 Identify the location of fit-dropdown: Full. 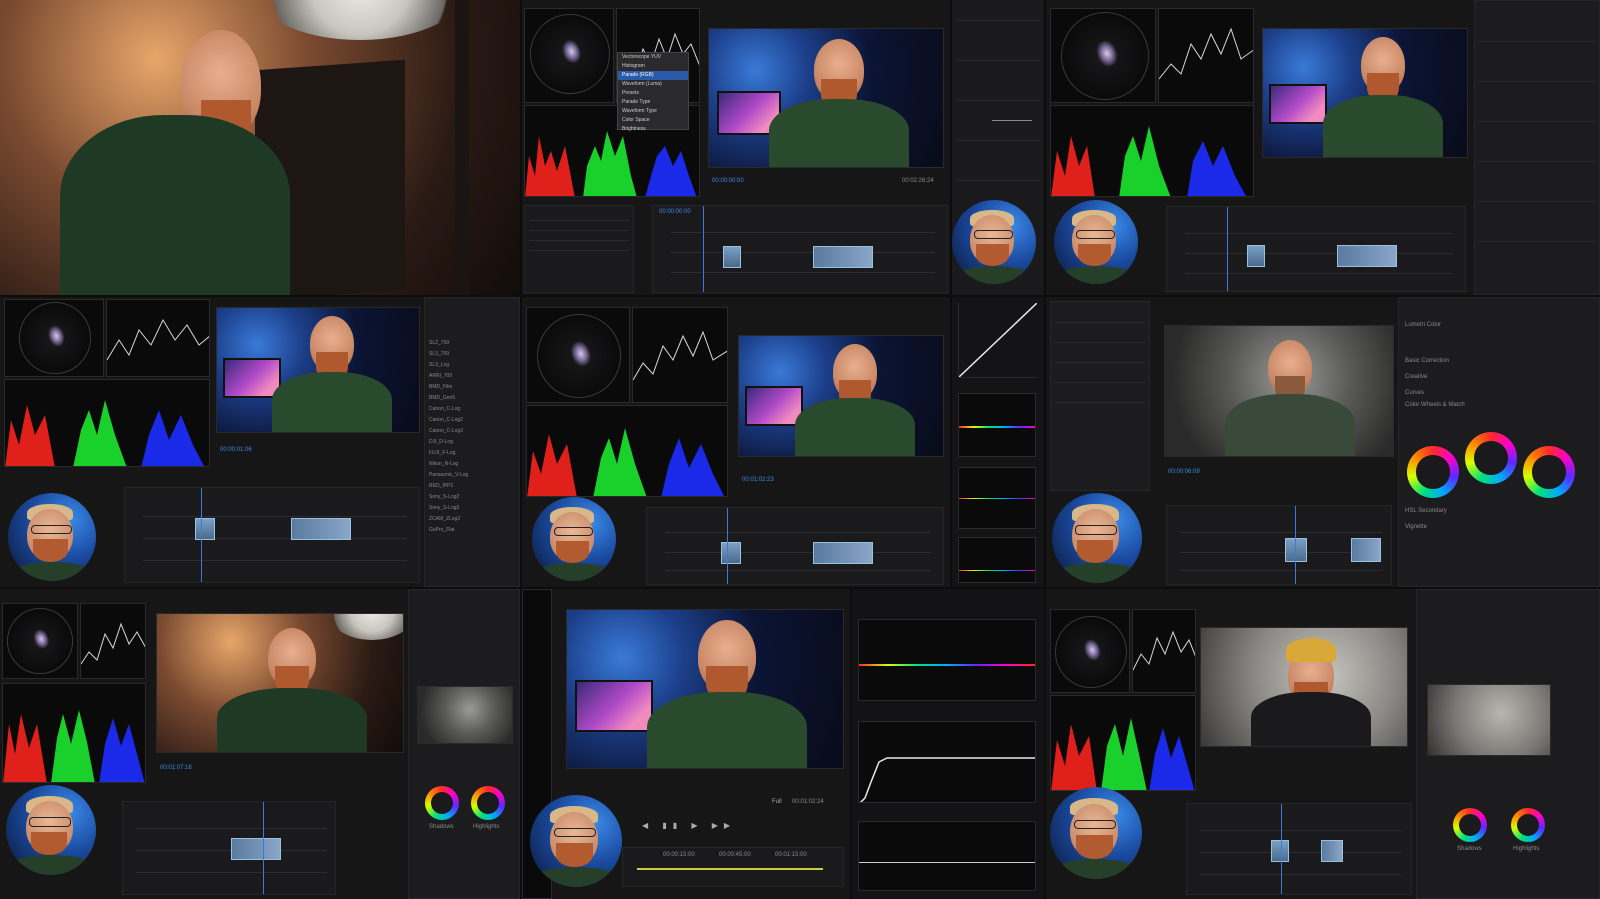
(777, 802).